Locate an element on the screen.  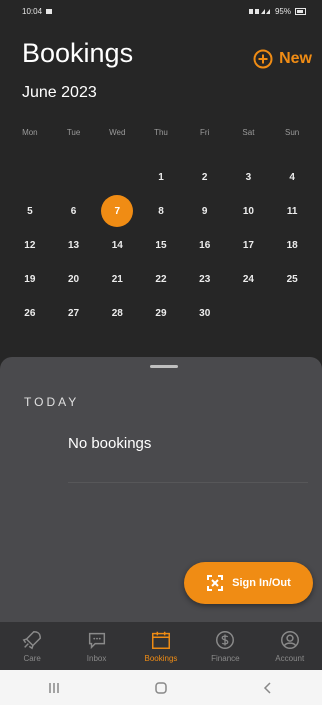
tab-label: Account is located at coordinates (290, 658).